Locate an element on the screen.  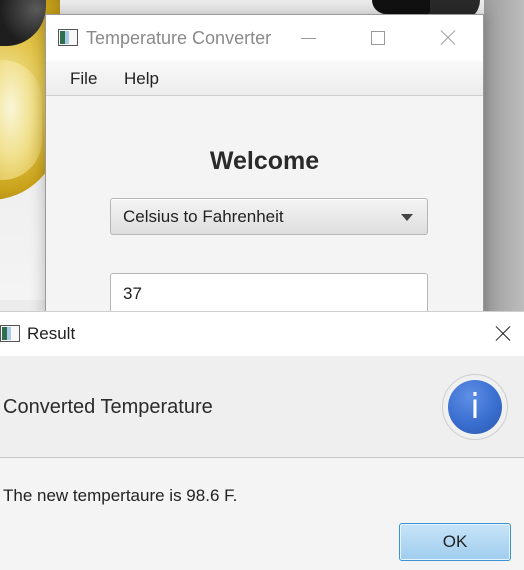
dialog-message: The new tempertaure is 98.6 F. is located at coordinates (120, 495).